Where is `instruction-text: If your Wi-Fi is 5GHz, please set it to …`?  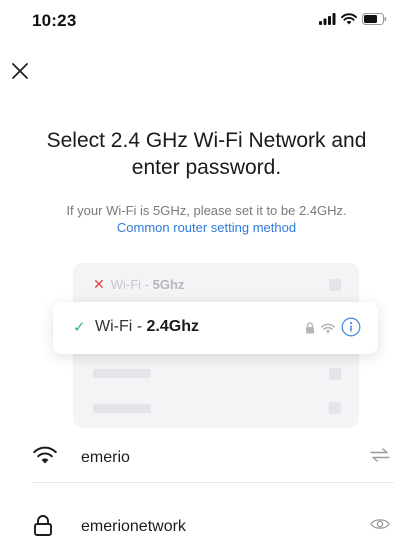 instruction-text: If your Wi-Fi is 5GHz, please set it to … is located at coordinates (206, 210).